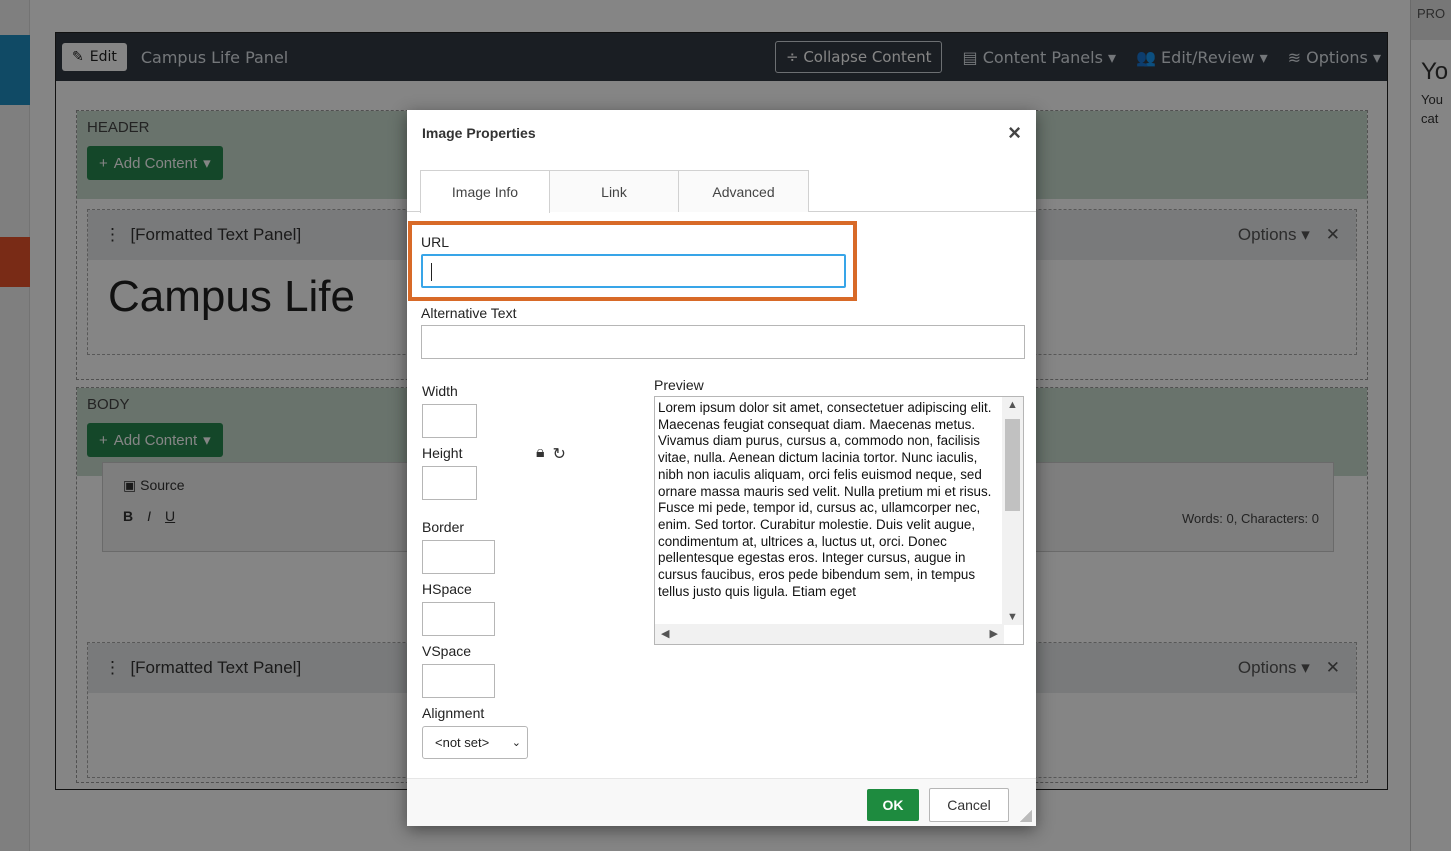 This screenshot has height=851, width=1451. Describe the element at coordinates (723, 342) in the screenshot. I see `alt-text-input` at that location.